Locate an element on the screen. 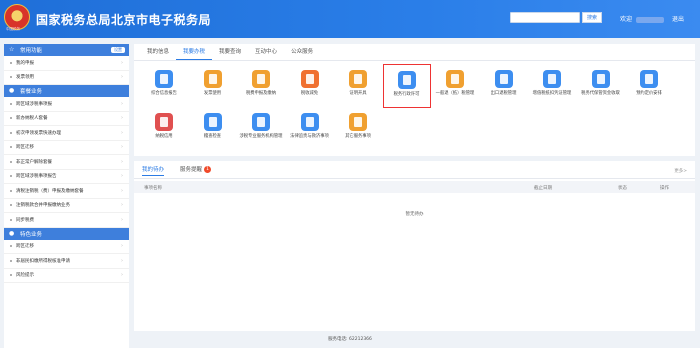  todo-tabs: 我的待办 服务提醒 1 is located at coordinates (184, 170).